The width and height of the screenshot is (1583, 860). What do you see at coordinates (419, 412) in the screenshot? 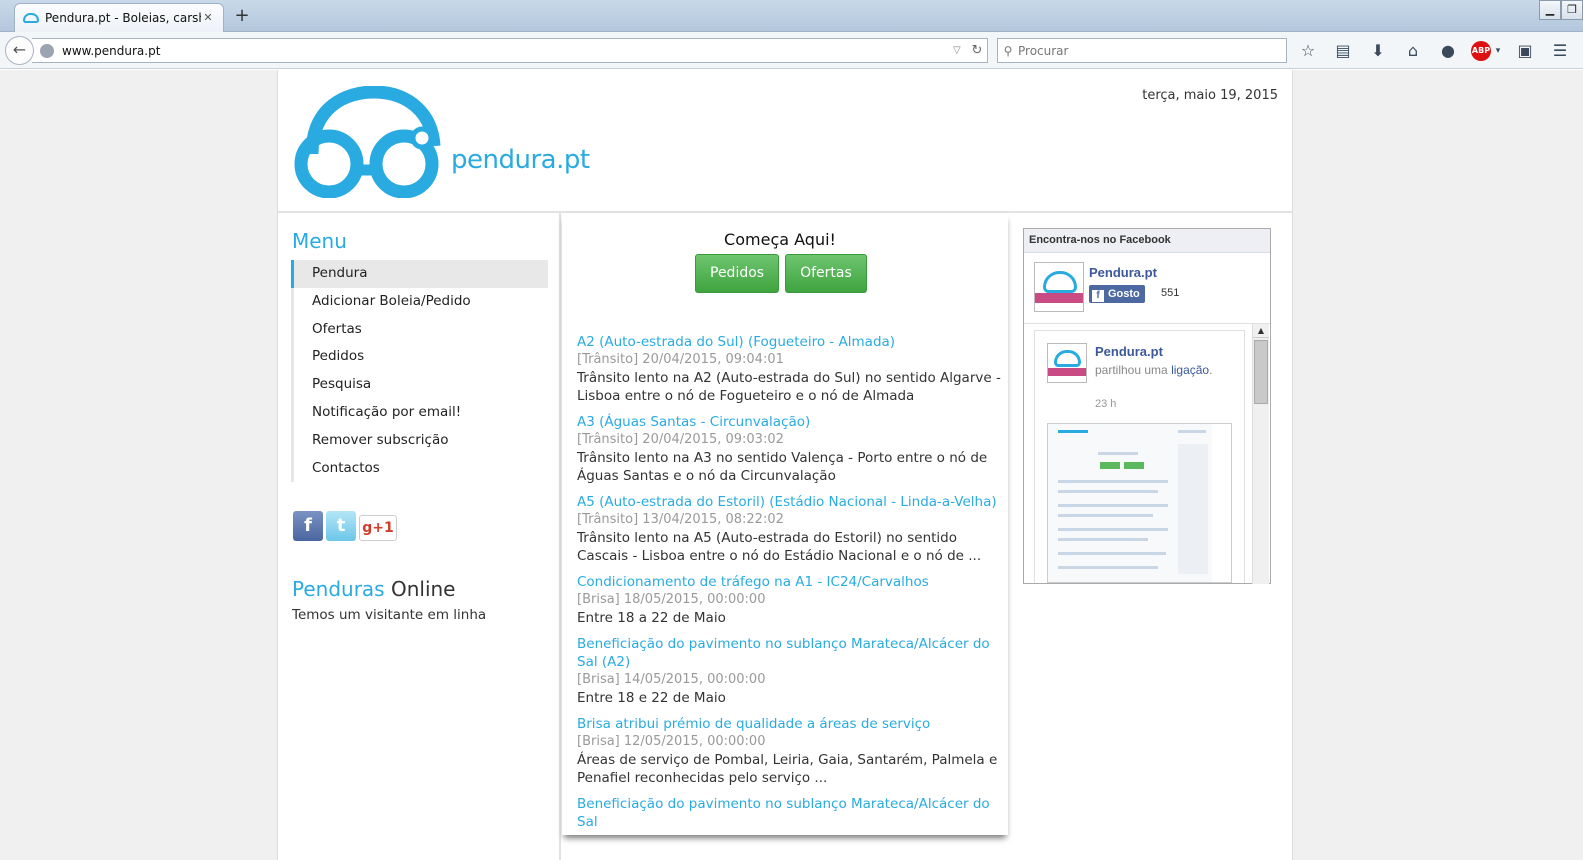
I see `menu-item-notificacao: Notificação por email!` at bounding box center [419, 412].